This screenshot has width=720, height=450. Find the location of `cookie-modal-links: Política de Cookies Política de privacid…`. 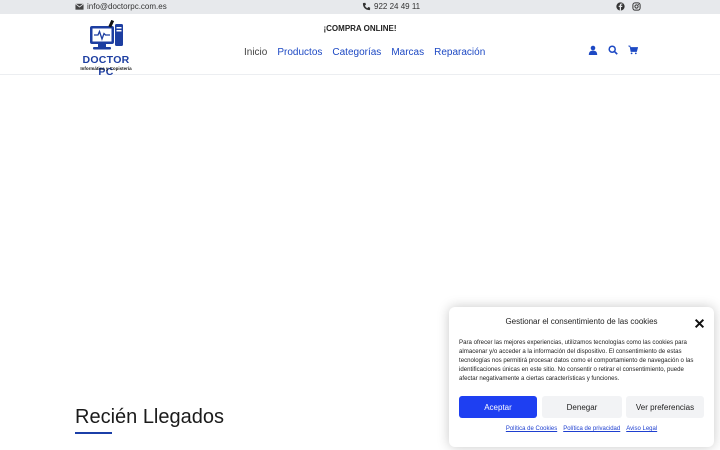

cookie-modal-links: Política de Cookies Política de privacid… is located at coordinates (581, 429).